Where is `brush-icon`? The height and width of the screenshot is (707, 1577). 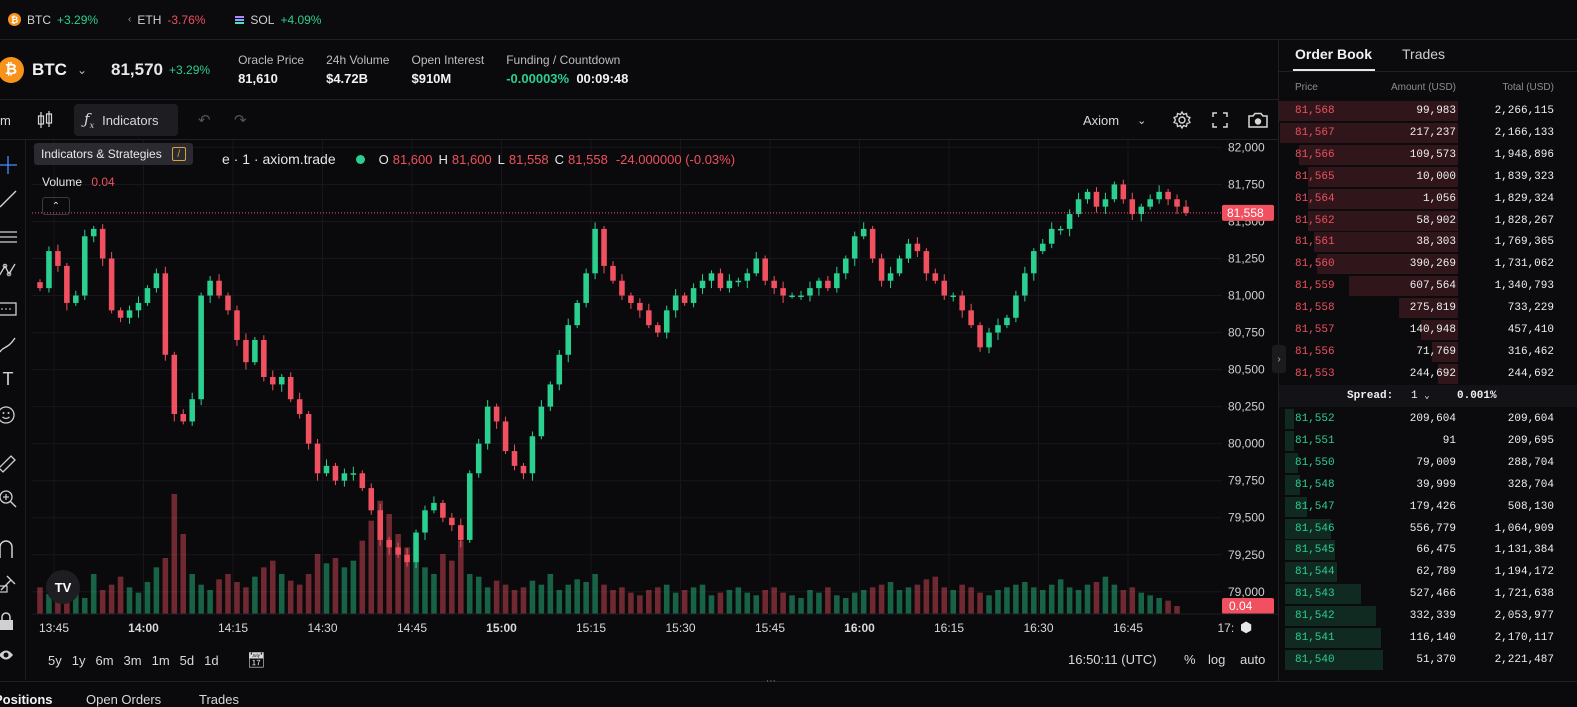
brush-icon is located at coordinates (9, 345).